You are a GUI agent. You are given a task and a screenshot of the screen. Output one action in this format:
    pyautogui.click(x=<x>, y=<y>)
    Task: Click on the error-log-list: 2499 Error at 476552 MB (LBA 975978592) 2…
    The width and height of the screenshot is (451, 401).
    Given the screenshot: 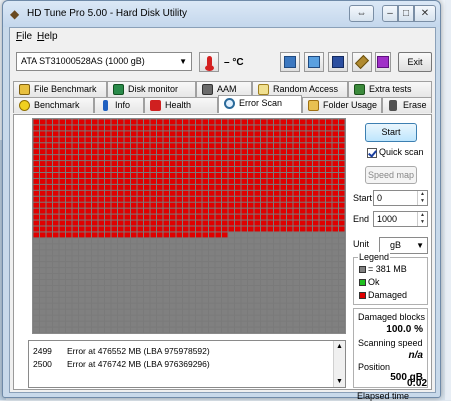 What is the action you would take?
    pyautogui.click(x=187, y=364)
    